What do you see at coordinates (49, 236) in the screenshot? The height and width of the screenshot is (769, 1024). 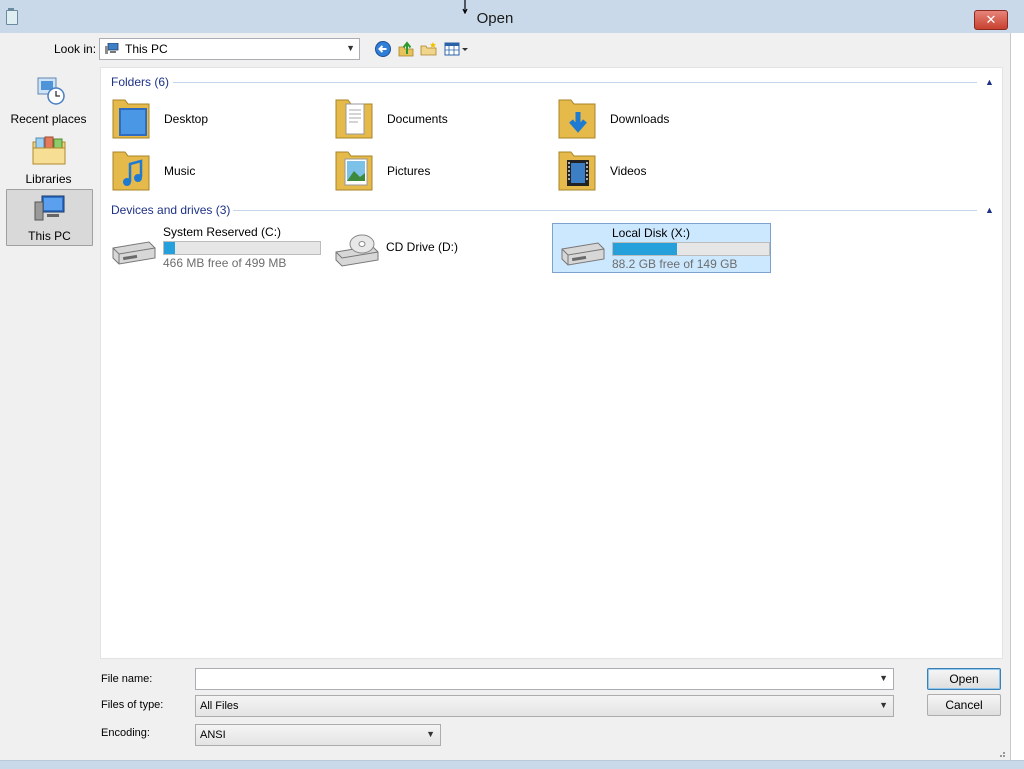 I see `sidebar-item-label: This PC` at bounding box center [49, 236].